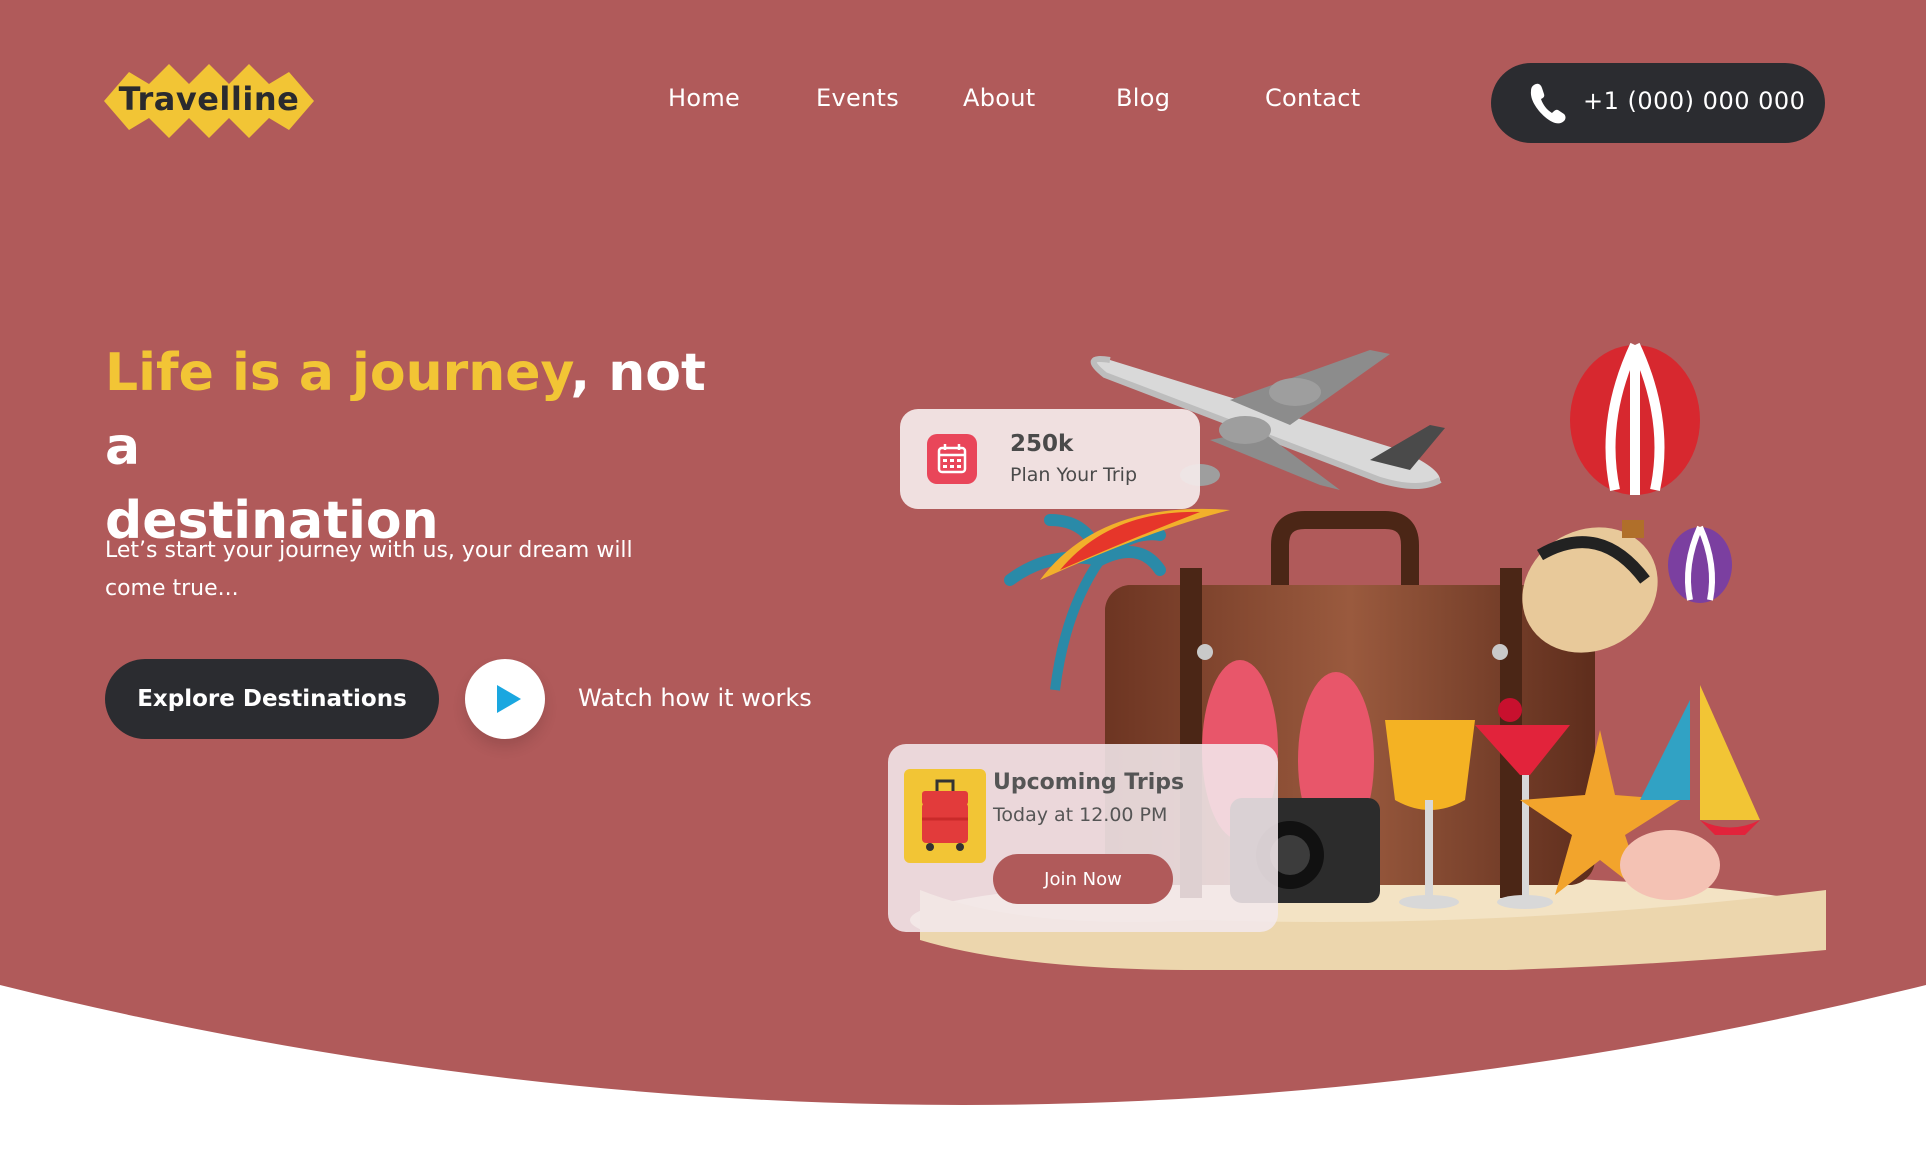 The image size is (1926, 1163). I want to click on hero-headline: Life is a journey, not a destination, so click(425, 447).